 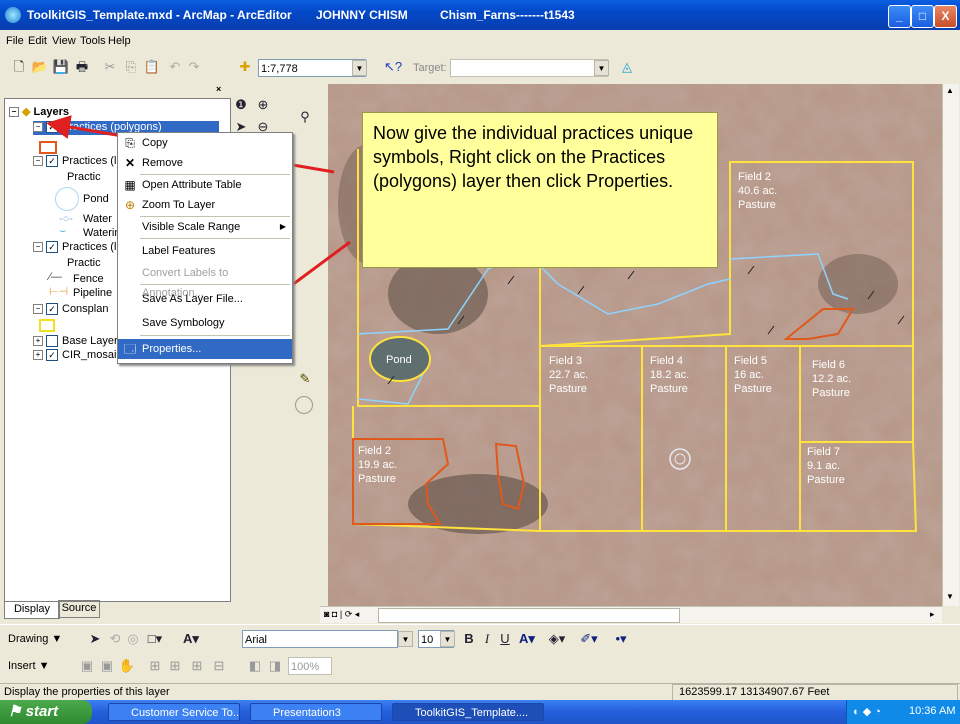 What do you see at coordinates (155, 666) in the screenshot?
I see `zoom-100-icon: ⊞` at bounding box center [155, 666].